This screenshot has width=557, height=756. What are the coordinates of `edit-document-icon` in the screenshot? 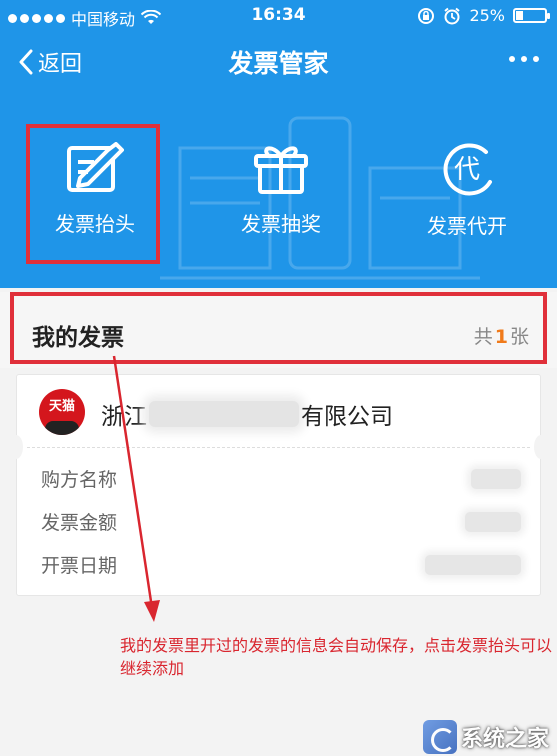 It's located at (95, 167).